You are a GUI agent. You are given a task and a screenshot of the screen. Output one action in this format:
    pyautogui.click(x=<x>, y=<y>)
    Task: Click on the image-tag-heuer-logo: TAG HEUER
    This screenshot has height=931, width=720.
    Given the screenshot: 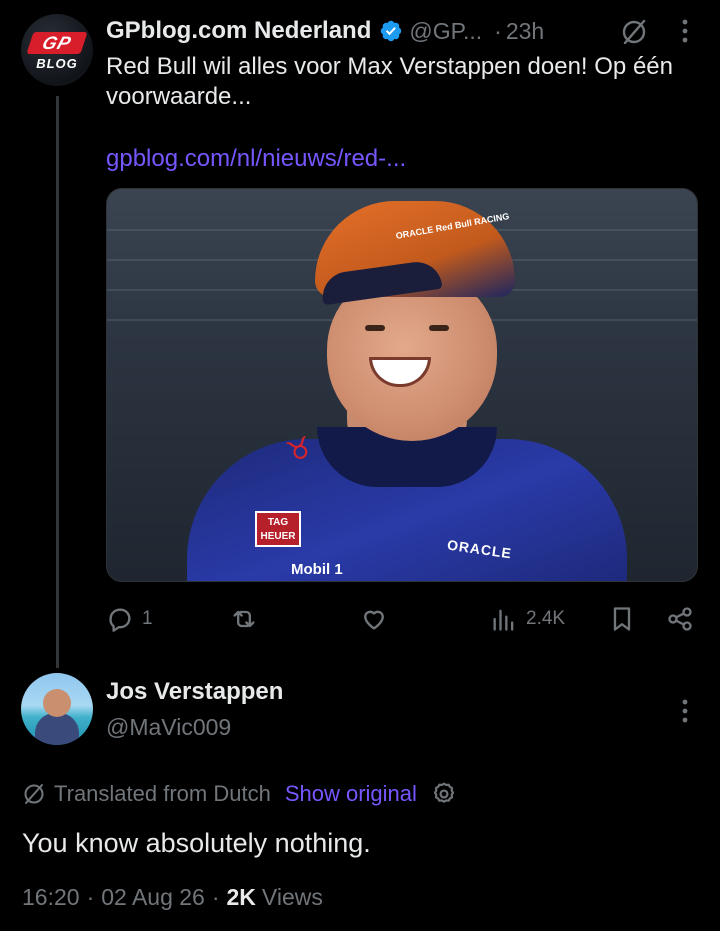 What is the action you would take?
    pyautogui.click(x=278, y=529)
    